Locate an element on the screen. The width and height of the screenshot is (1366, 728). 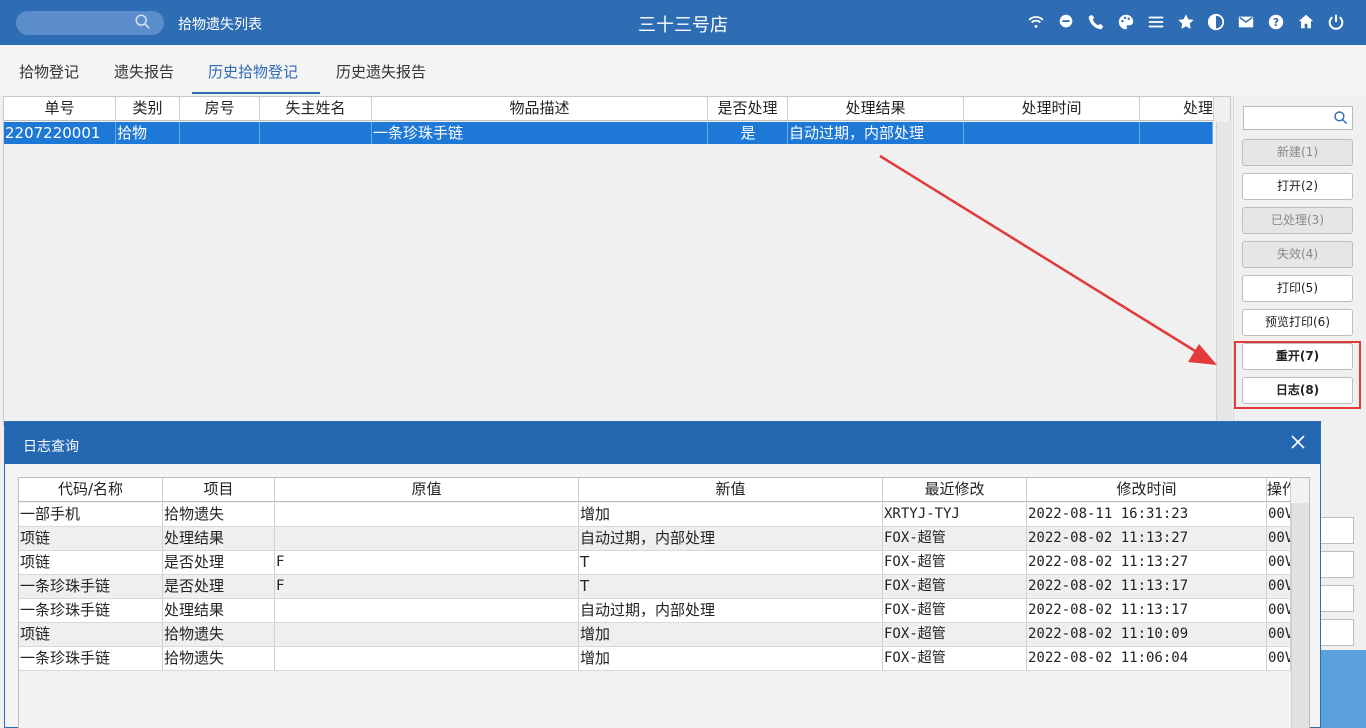
cell-new-value: 自动过期，内部处理 is located at coordinates (731, 610).